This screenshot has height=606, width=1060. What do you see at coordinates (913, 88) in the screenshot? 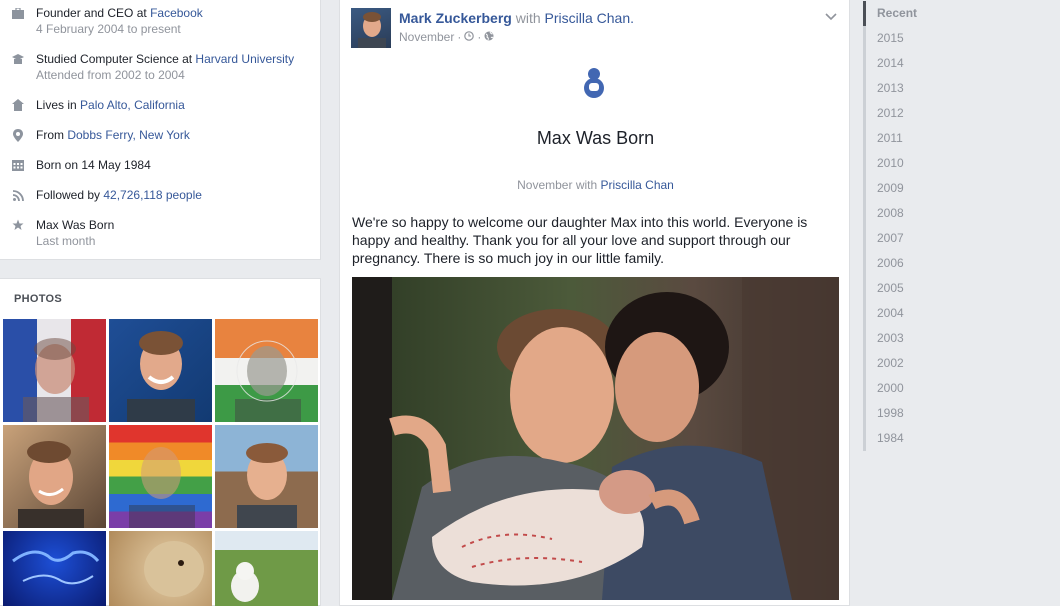
I see `year-link-2013: 2013` at bounding box center [913, 88].